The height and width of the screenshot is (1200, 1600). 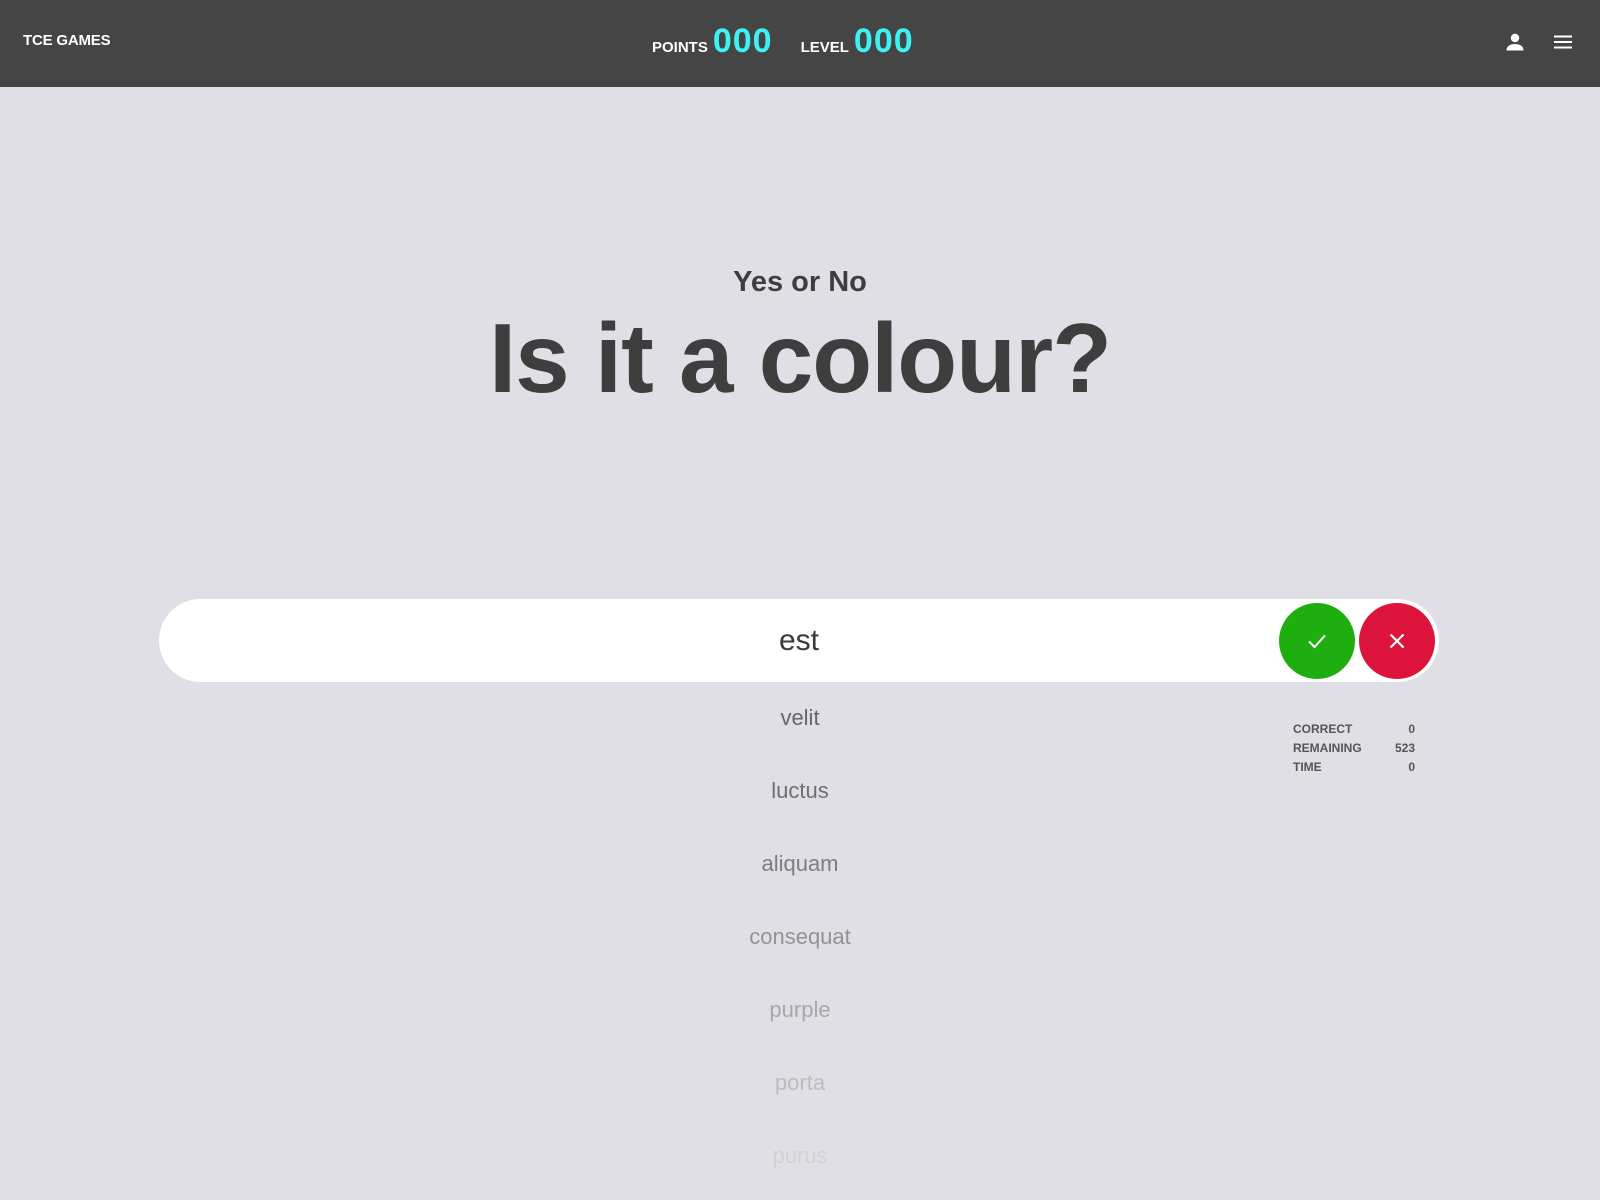 I want to click on answer-bar: est, so click(x=799, y=640).